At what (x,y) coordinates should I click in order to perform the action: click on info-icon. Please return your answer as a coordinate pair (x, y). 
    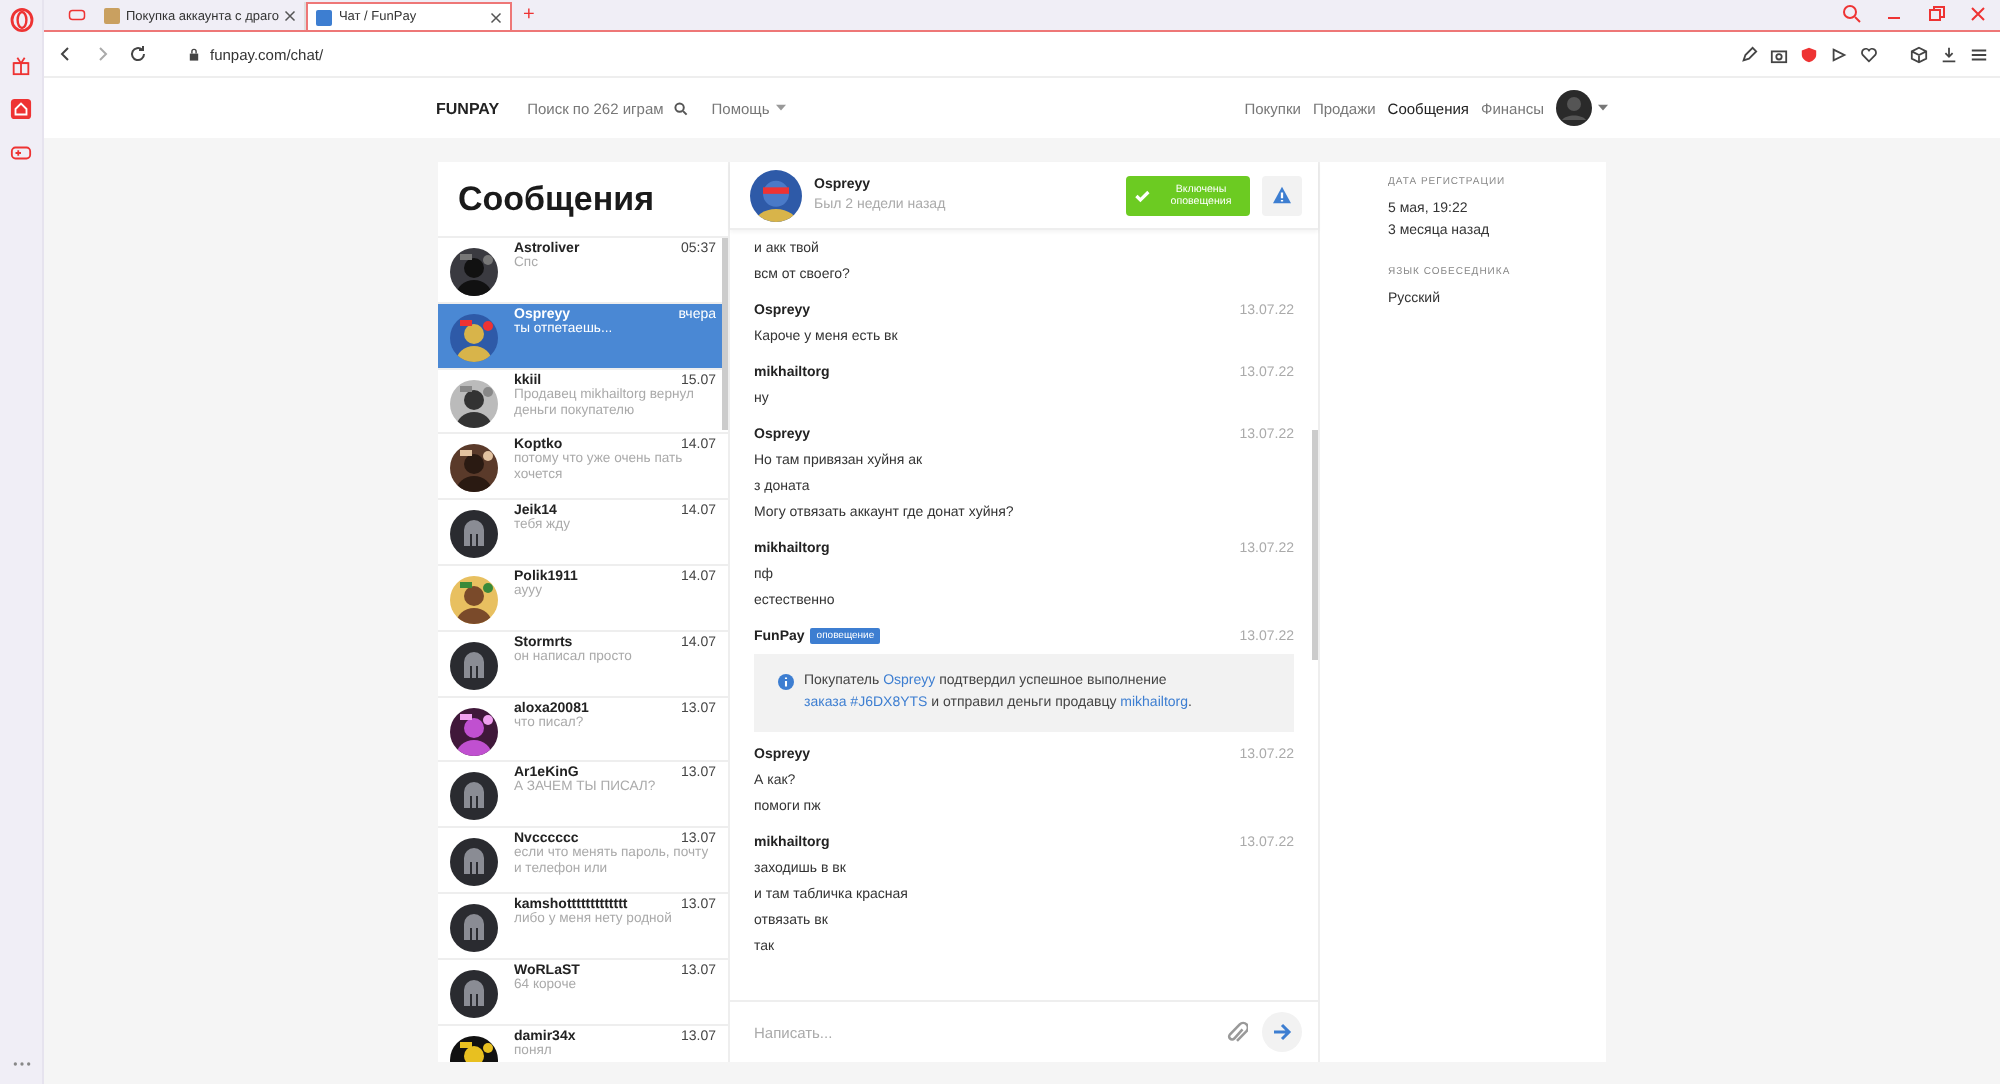
    Looking at the image, I should click on (786, 682).